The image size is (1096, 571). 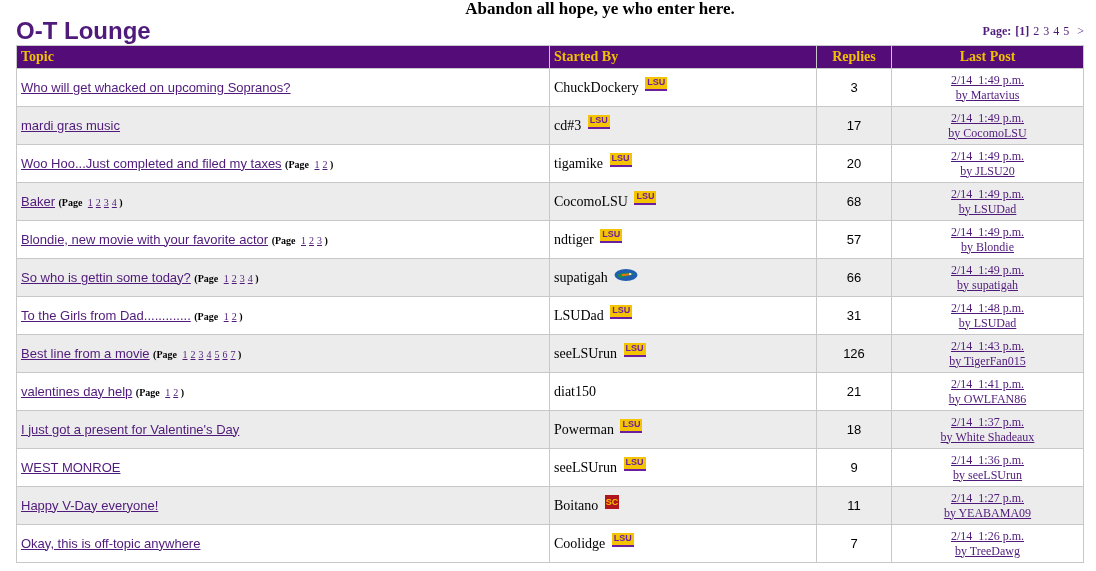 What do you see at coordinates (854, 87) in the screenshot?
I see `reply-count: 3` at bounding box center [854, 87].